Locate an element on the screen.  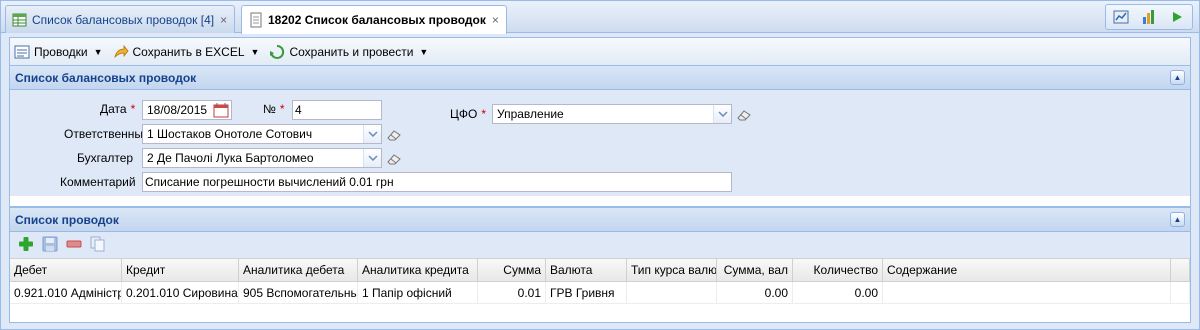
comment-label: Комментарий is located at coordinates (98, 182).